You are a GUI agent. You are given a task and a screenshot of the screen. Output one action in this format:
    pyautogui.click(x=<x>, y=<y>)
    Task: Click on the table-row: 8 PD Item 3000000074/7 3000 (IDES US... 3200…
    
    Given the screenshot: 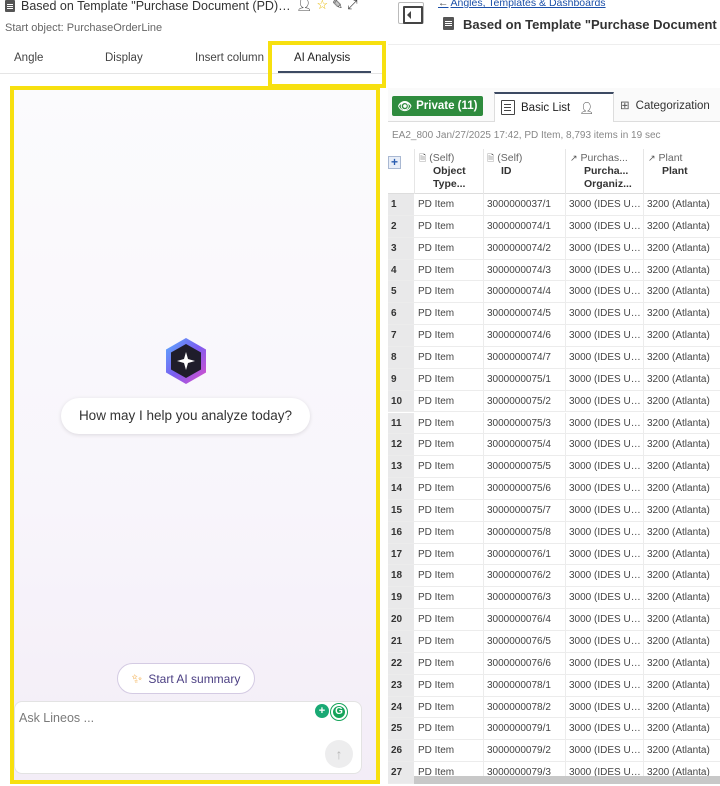 What is the action you would take?
    pyautogui.click(x=554, y=357)
    